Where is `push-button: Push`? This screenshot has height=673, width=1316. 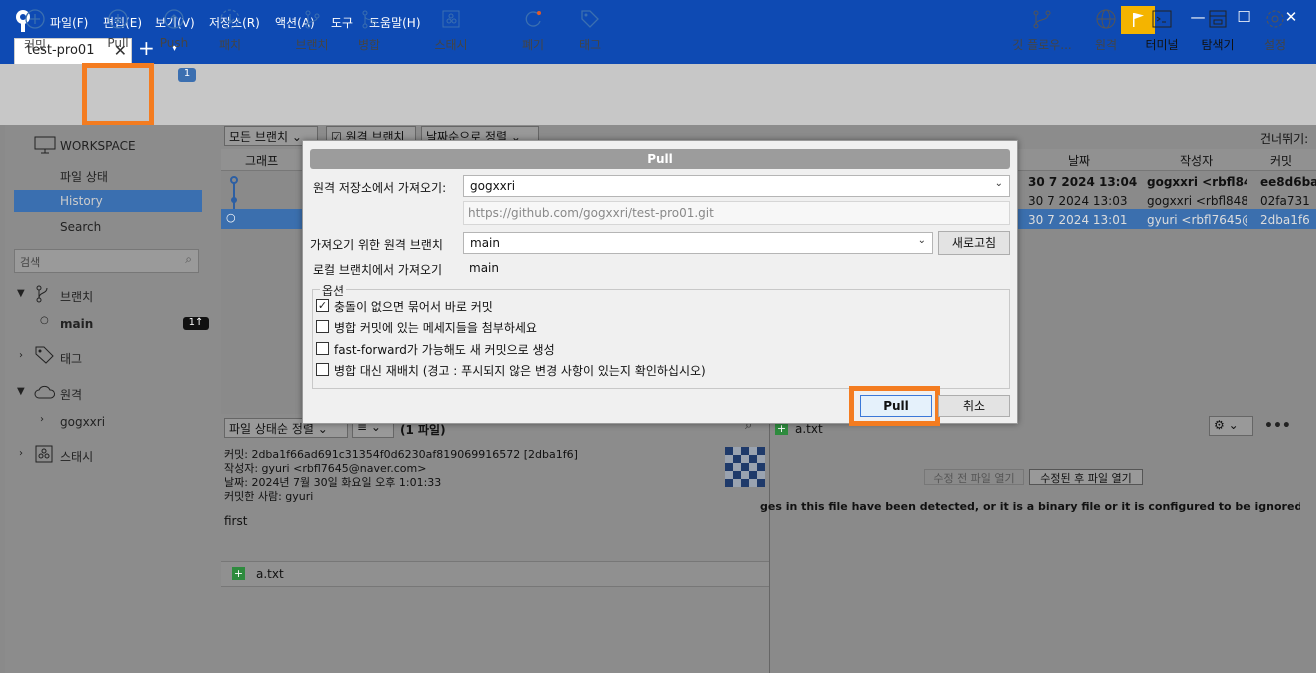 push-button: Push is located at coordinates (174, 29).